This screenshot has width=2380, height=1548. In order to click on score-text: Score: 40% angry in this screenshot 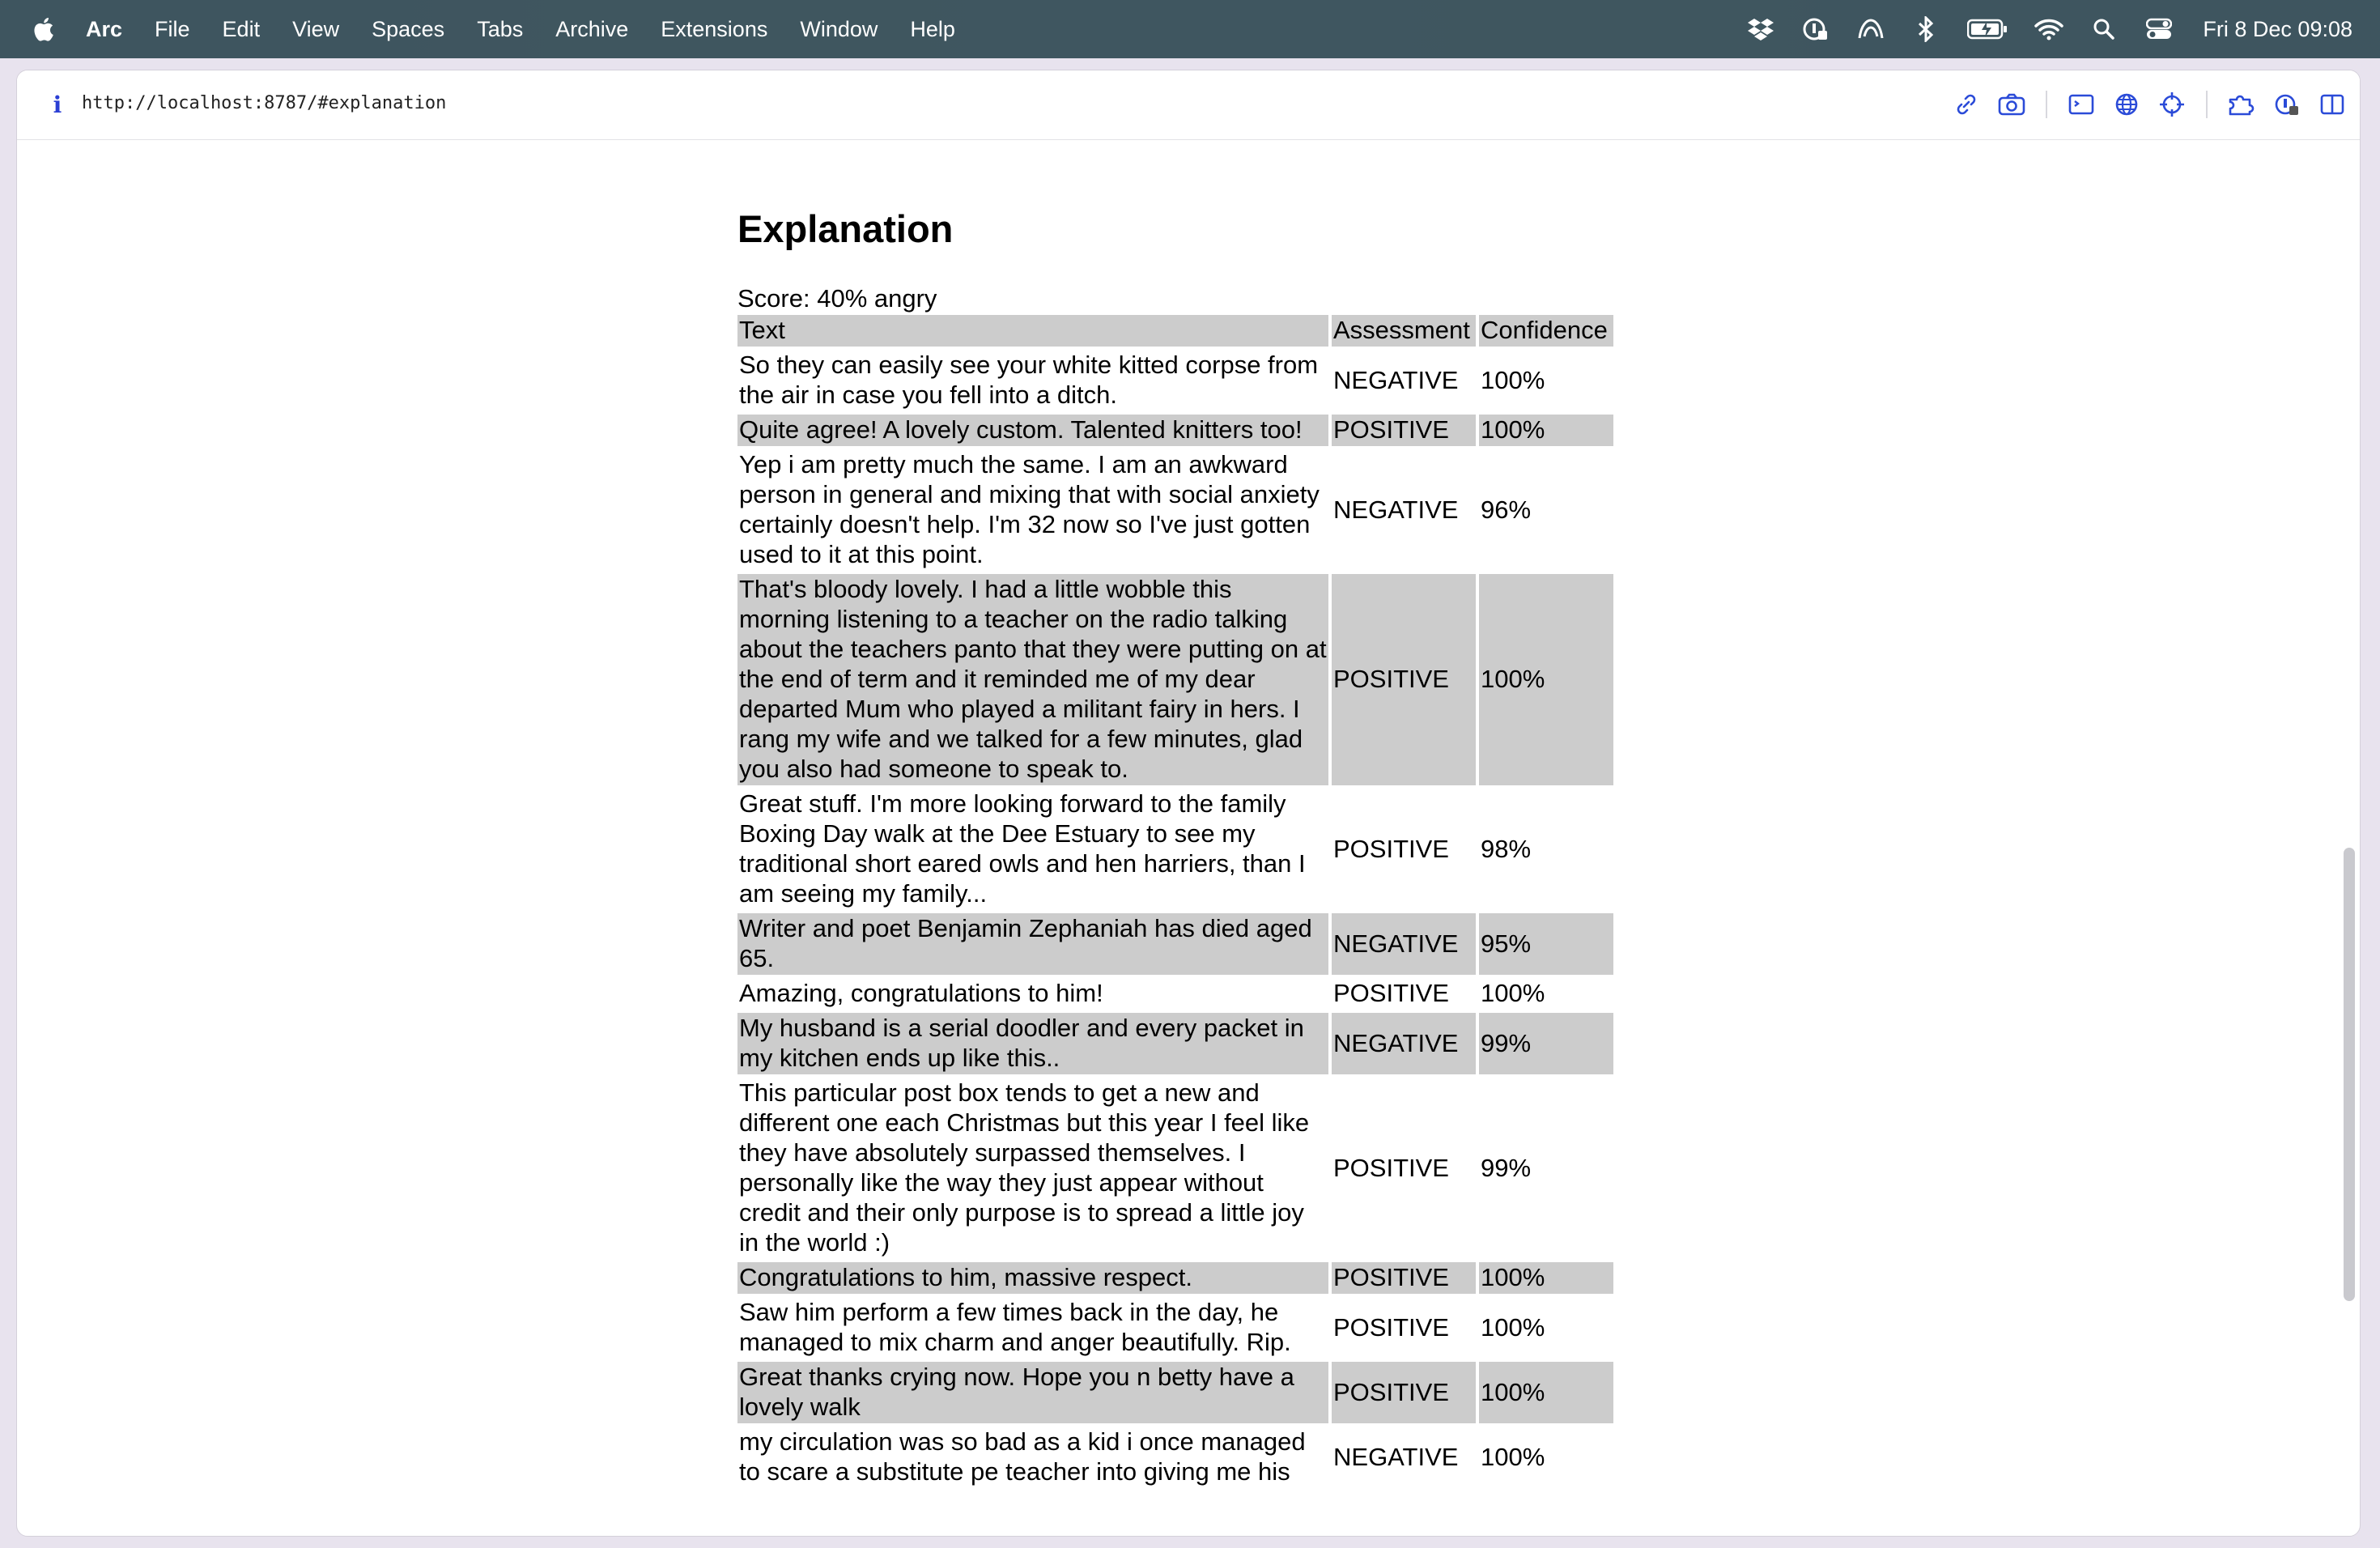, I will do `click(837, 298)`.